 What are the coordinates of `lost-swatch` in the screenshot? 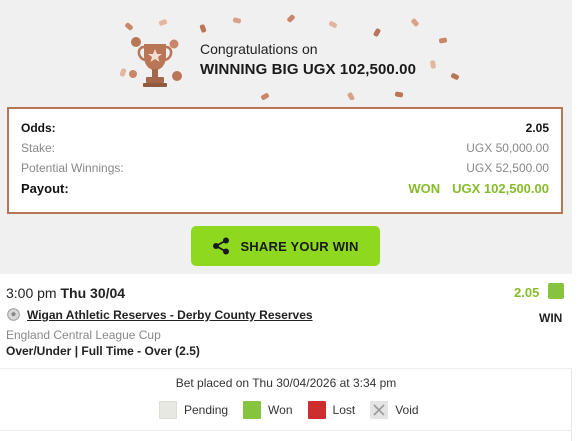 It's located at (316, 410).